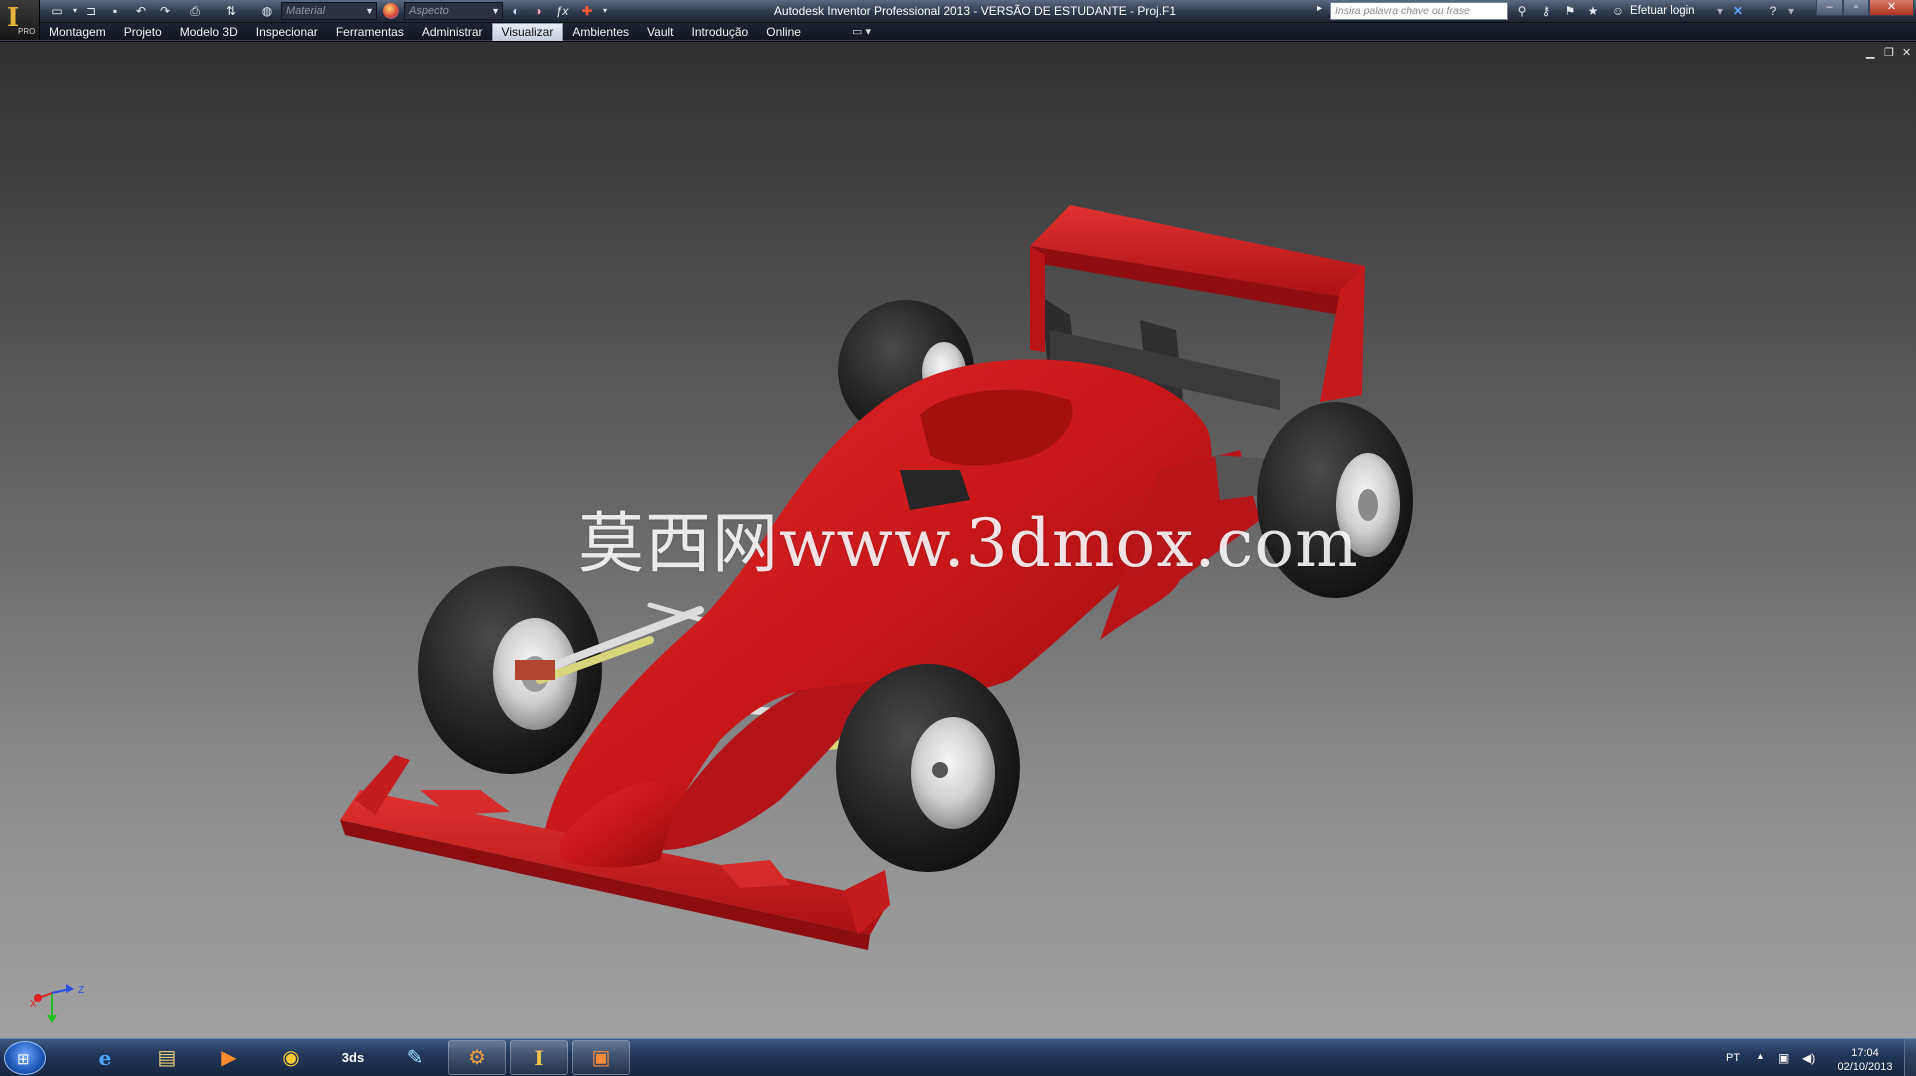 The height and width of the screenshot is (1076, 1916). Describe the element at coordinates (928, 768) in the screenshot. I see `front-right-wheel` at that location.